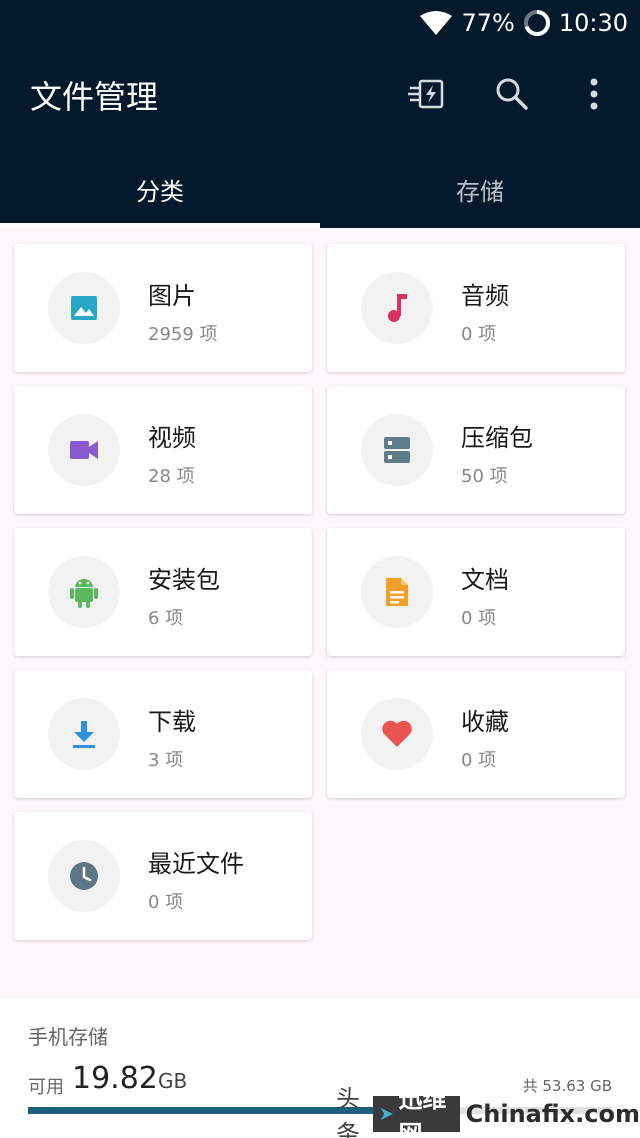 This screenshot has width=640, height=1138. What do you see at coordinates (68, 1037) in the screenshot?
I see `storage-title: 手机存储` at bounding box center [68, 1037].